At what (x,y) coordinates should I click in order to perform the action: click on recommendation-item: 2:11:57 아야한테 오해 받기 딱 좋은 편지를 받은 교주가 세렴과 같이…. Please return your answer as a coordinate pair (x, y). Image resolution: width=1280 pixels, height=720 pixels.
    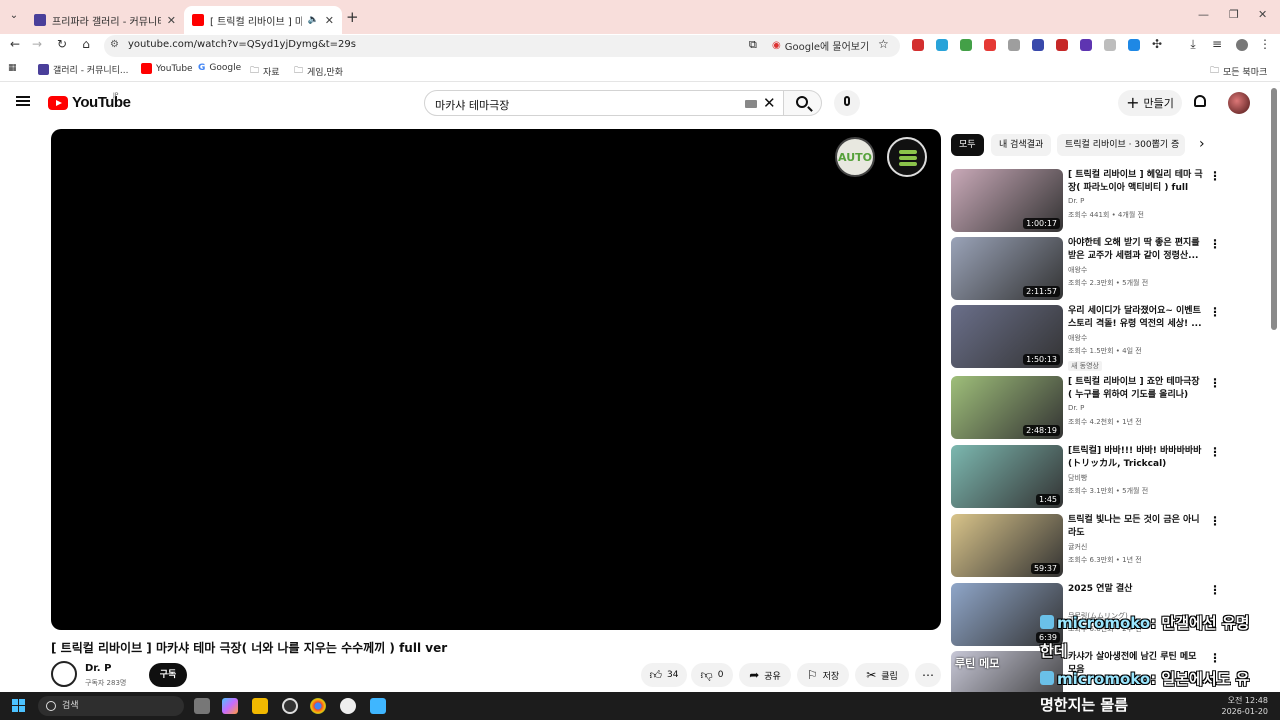
    Looking at the image, I should click on (1088, 269).